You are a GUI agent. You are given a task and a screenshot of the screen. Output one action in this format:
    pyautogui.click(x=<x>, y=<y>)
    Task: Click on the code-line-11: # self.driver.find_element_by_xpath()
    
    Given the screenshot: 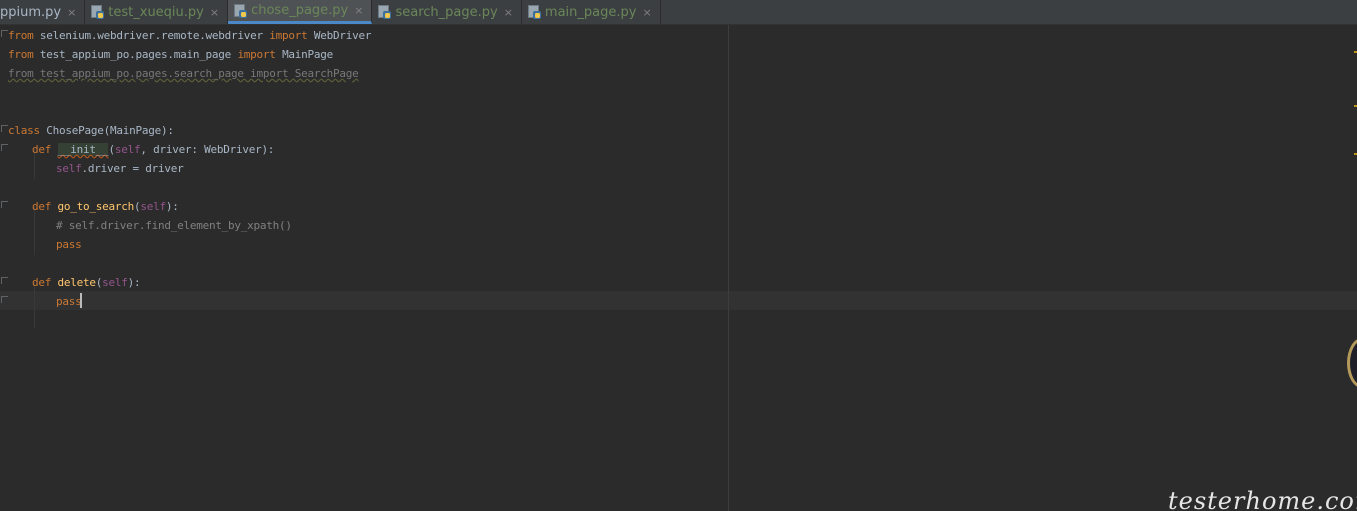 What is the action you would take?
    pyautogui.click(x=174, y=225)
    